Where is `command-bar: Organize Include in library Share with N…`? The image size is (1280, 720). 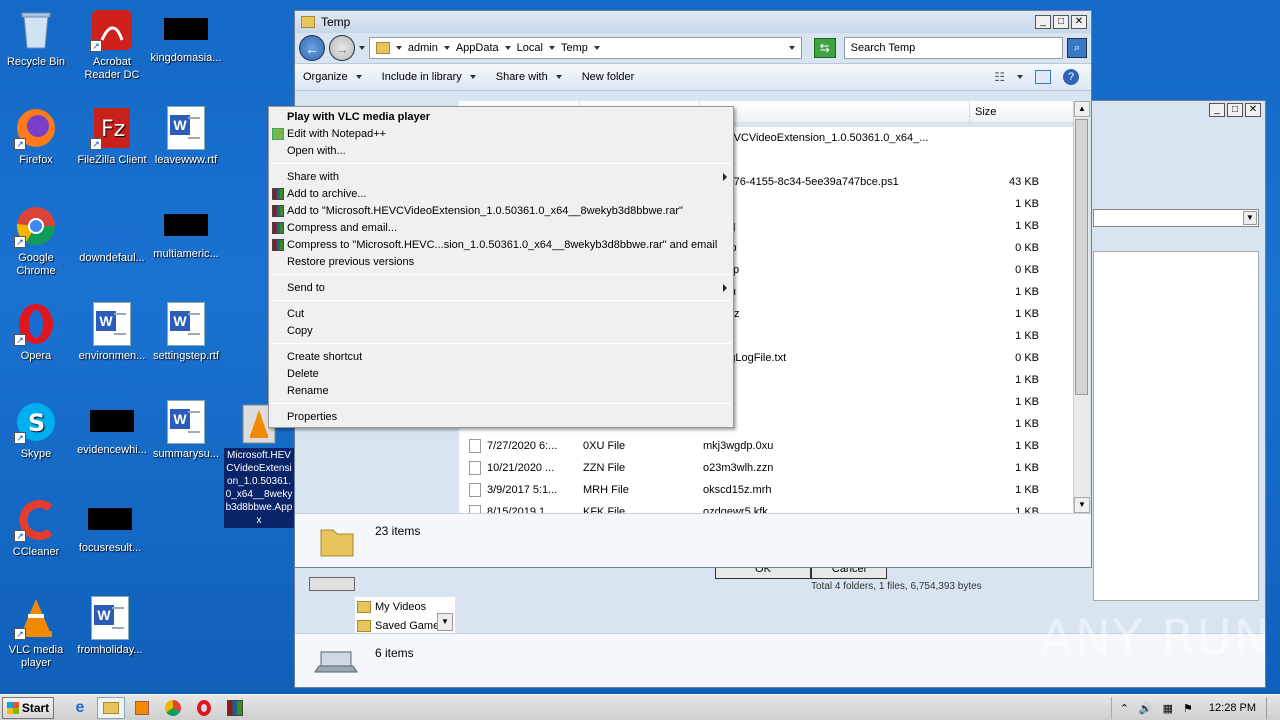
command-bar: Organize Include in library Share with N… is located at coordinates (693, 77).